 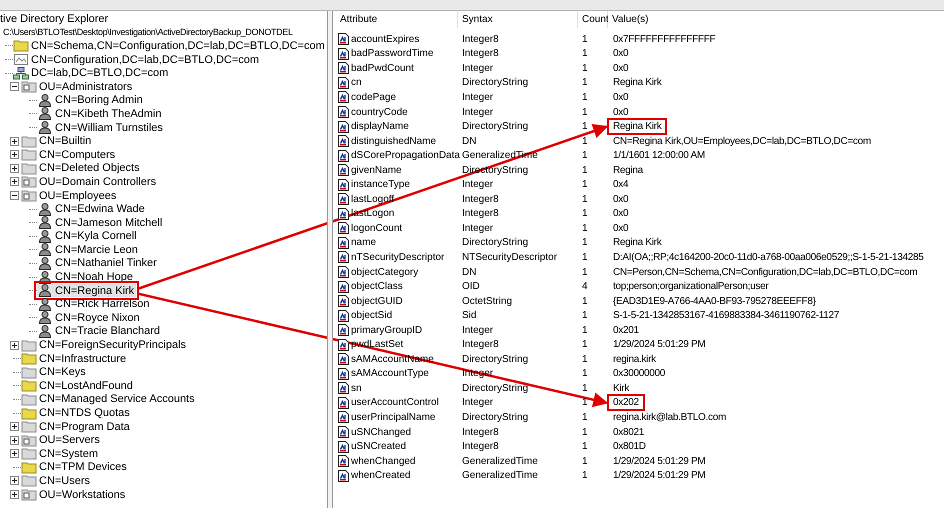 I want to click on tree-item: CN=Managed Service Accounts, so click(x=109, y=399).